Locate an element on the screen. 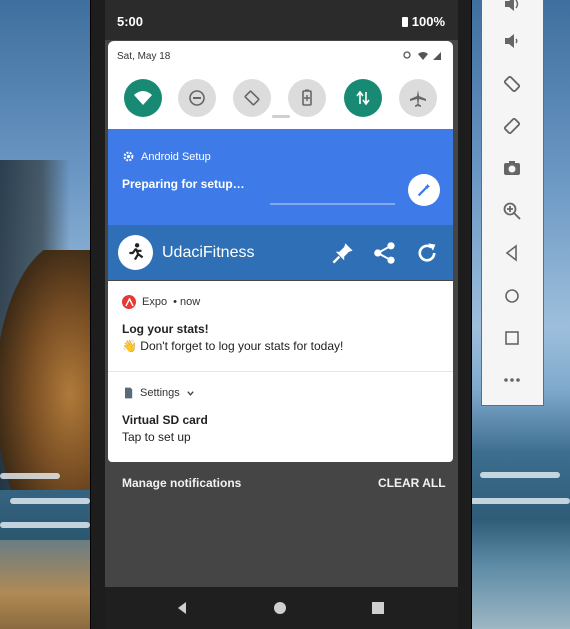 This screenshot has width=570, height=629. quick-settings-panel: Sat, May 18 is located at coordinates (280, 85).